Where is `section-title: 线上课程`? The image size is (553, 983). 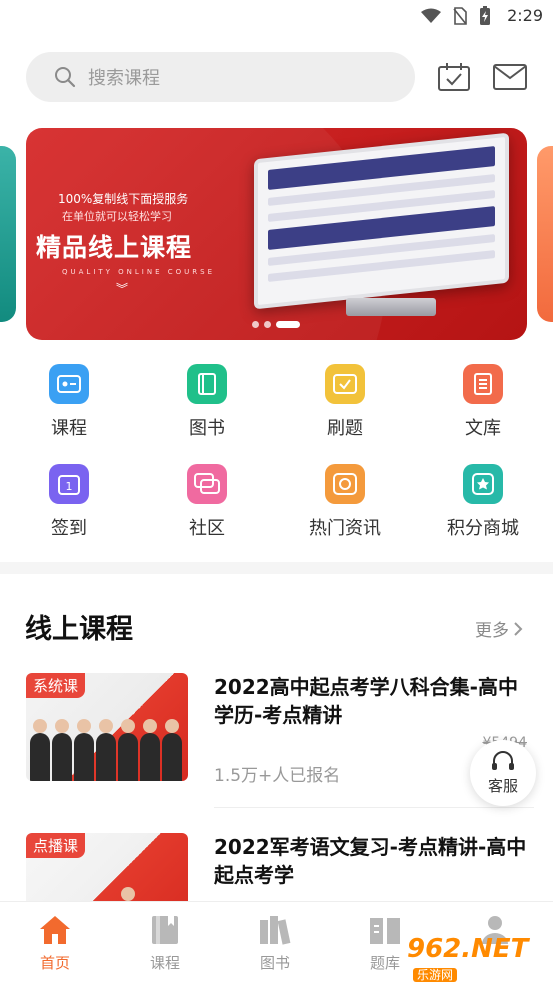 section-title: 线上课程 is located at coordinates (79, 629).